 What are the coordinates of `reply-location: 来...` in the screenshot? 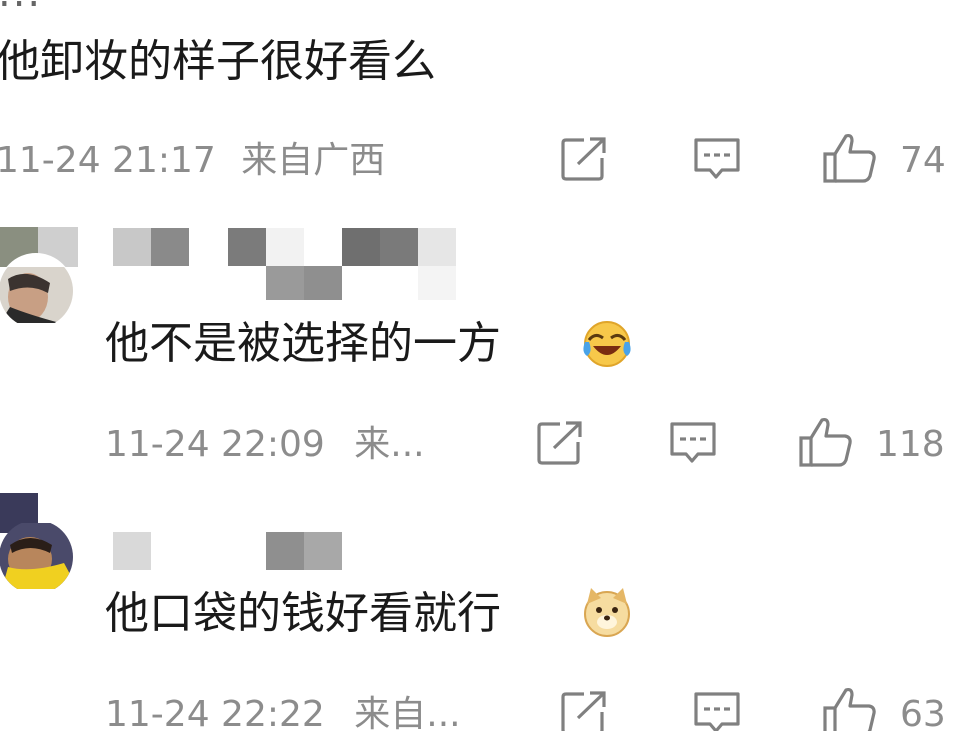 It's located at (389, 444).